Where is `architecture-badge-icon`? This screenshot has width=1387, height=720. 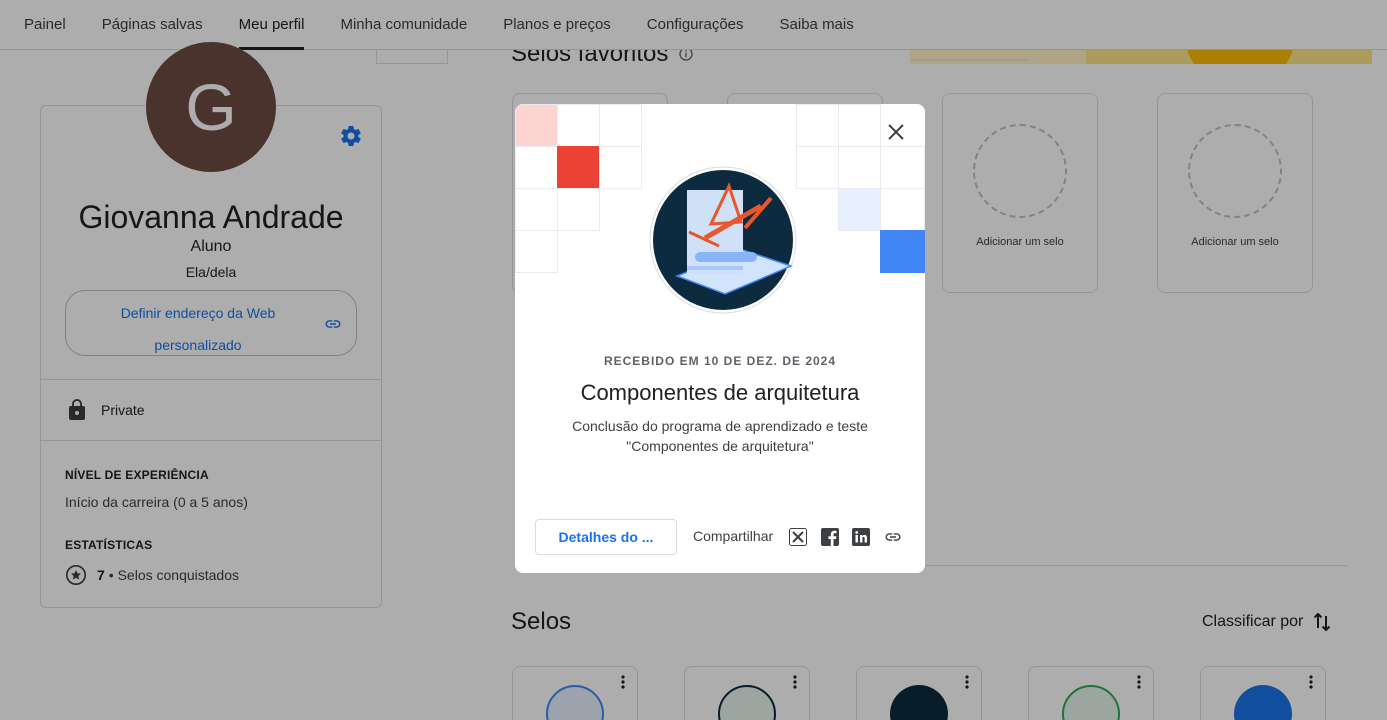
architecture-badge-icon is located at coordinates (723, 240).